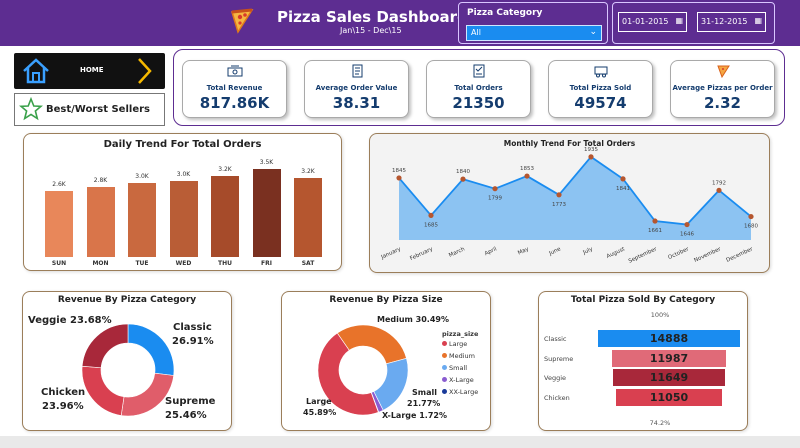 The width and height of the screenshot is (800, 448). What do you see at coordinates (234, 89) in the screenshot?
I see `kpi-card-total-revenue: Total Revenue 817.86K` at bounding box center [234, 89].